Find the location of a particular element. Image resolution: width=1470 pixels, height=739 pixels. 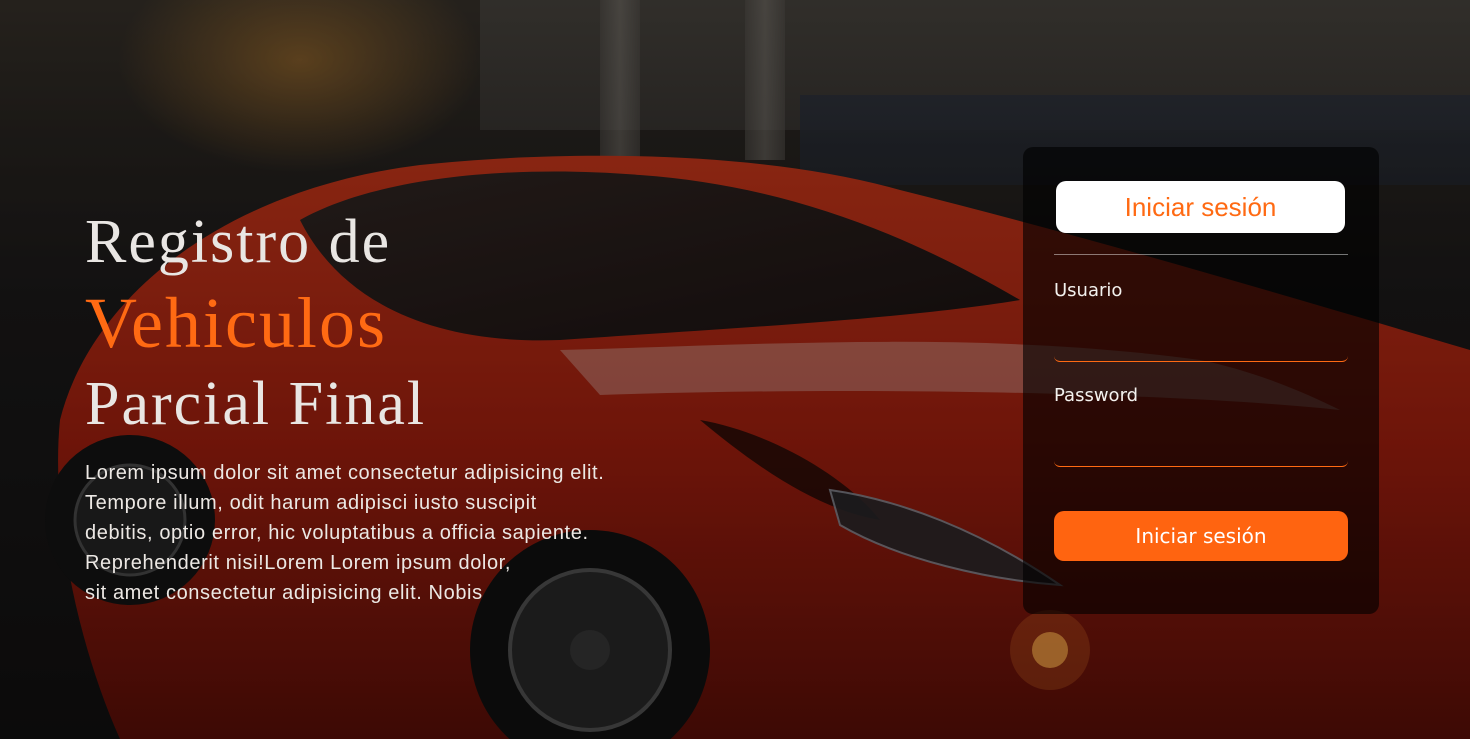

divider is located at coordinates (1201, 254).